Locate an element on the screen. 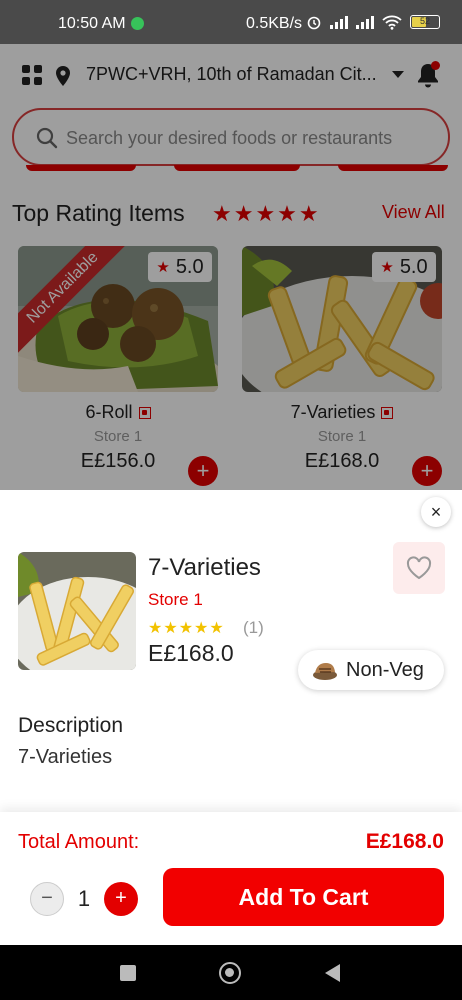 This screenshot has height=1000, width=462. cart-footer: Total Amount: E£168.0 − 1 + Add To Cart is located at coordinates (231, 878).